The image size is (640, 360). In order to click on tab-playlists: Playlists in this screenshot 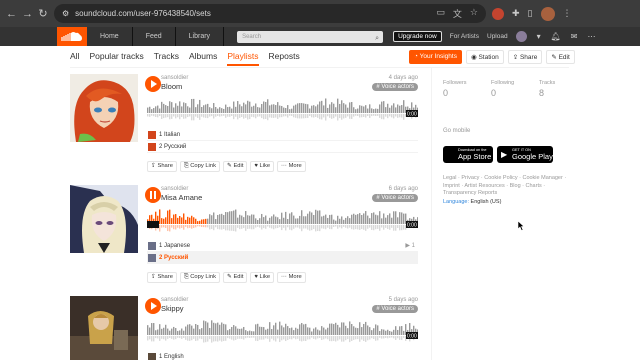, I will do `click(243, 58)`.